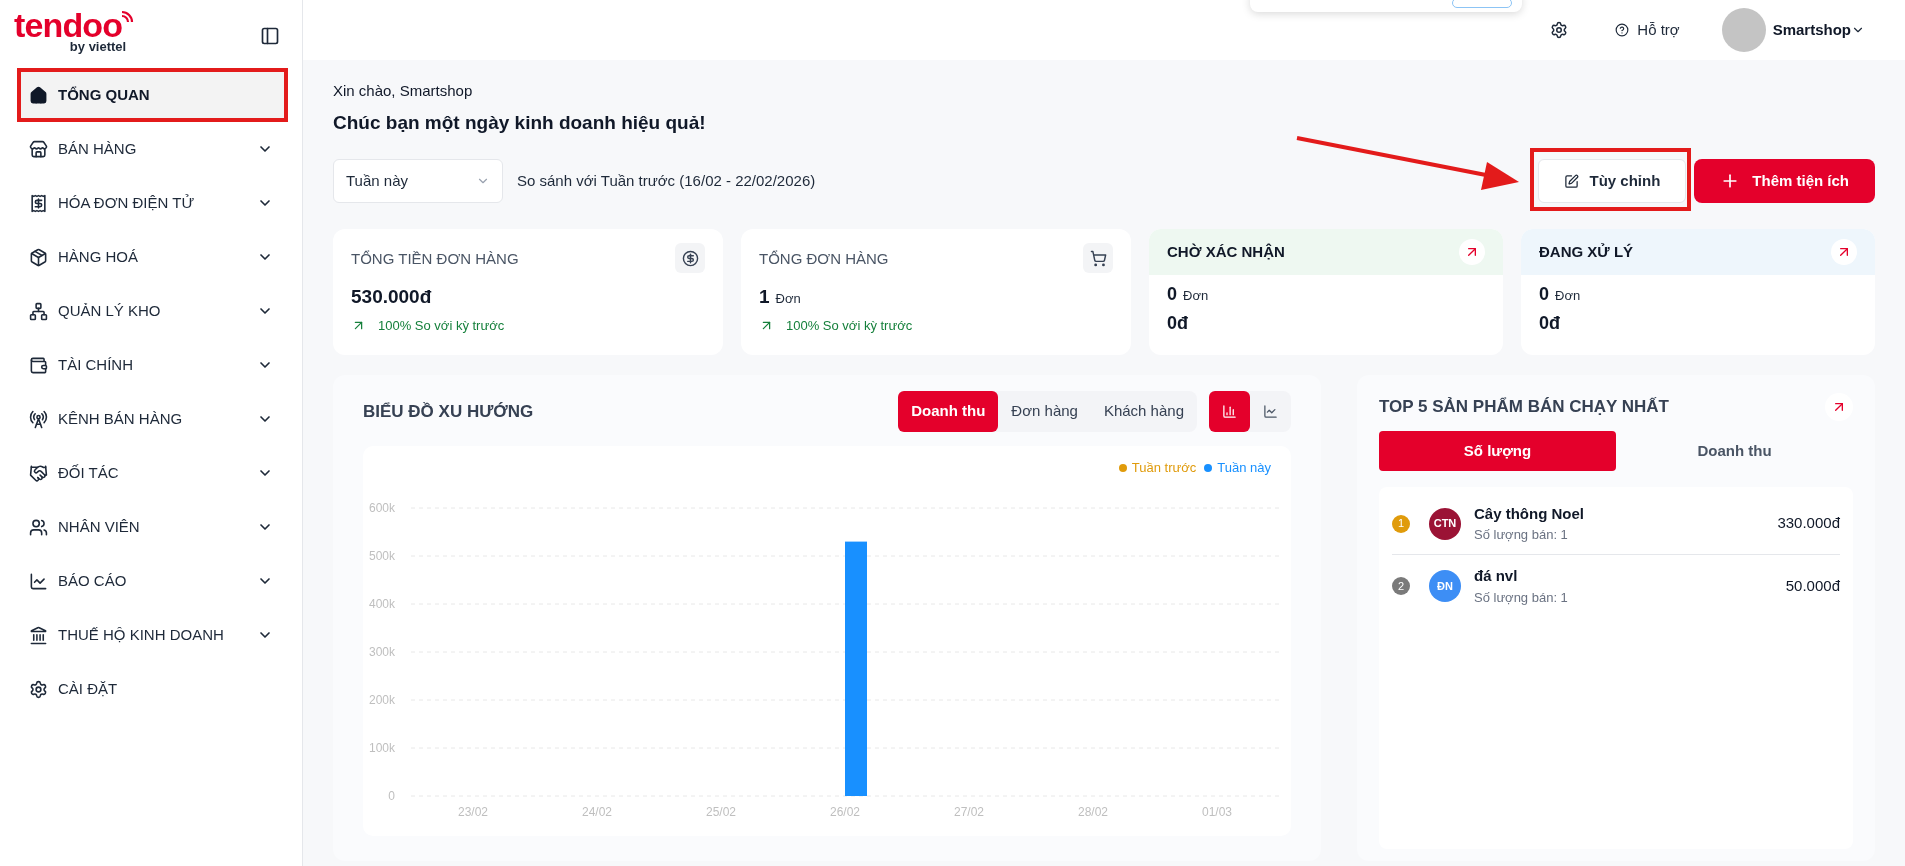 This screenshot has width=1905, height=866. What do you see at coordinates (38, 527) in the screenshot?
I see `people-icon` at bounding box center [38, 527].